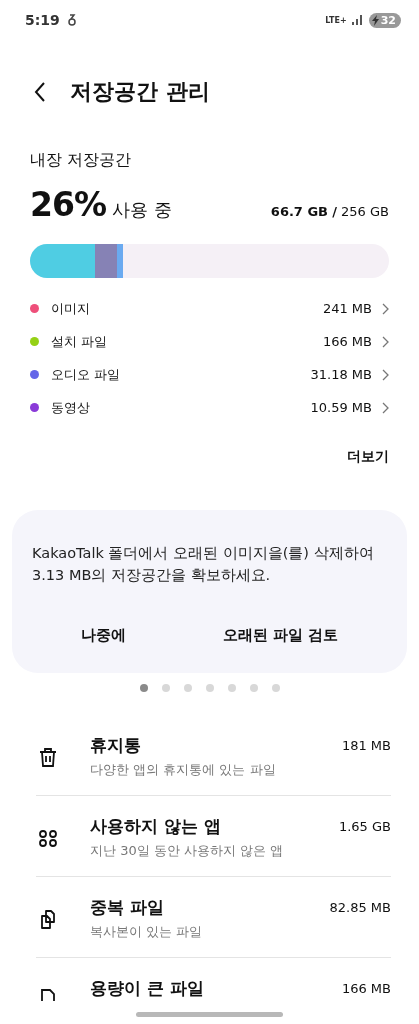  What do you see at coordinates (140, 92) in the screenshot?
I see `page-title: 저장공간 관리` at bounding box center [140, 92].